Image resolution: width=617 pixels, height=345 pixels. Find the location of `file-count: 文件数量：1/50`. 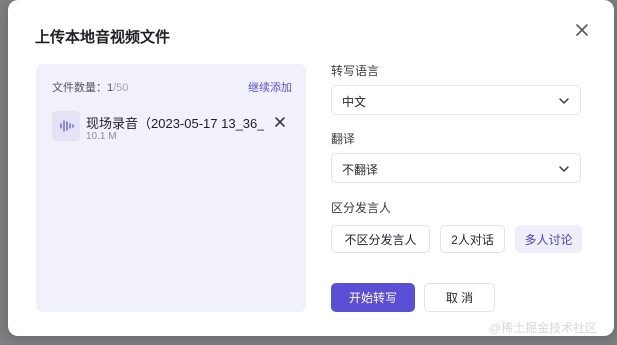

file-count: 文件数量：1/50 is located at coordinates (90, 87).